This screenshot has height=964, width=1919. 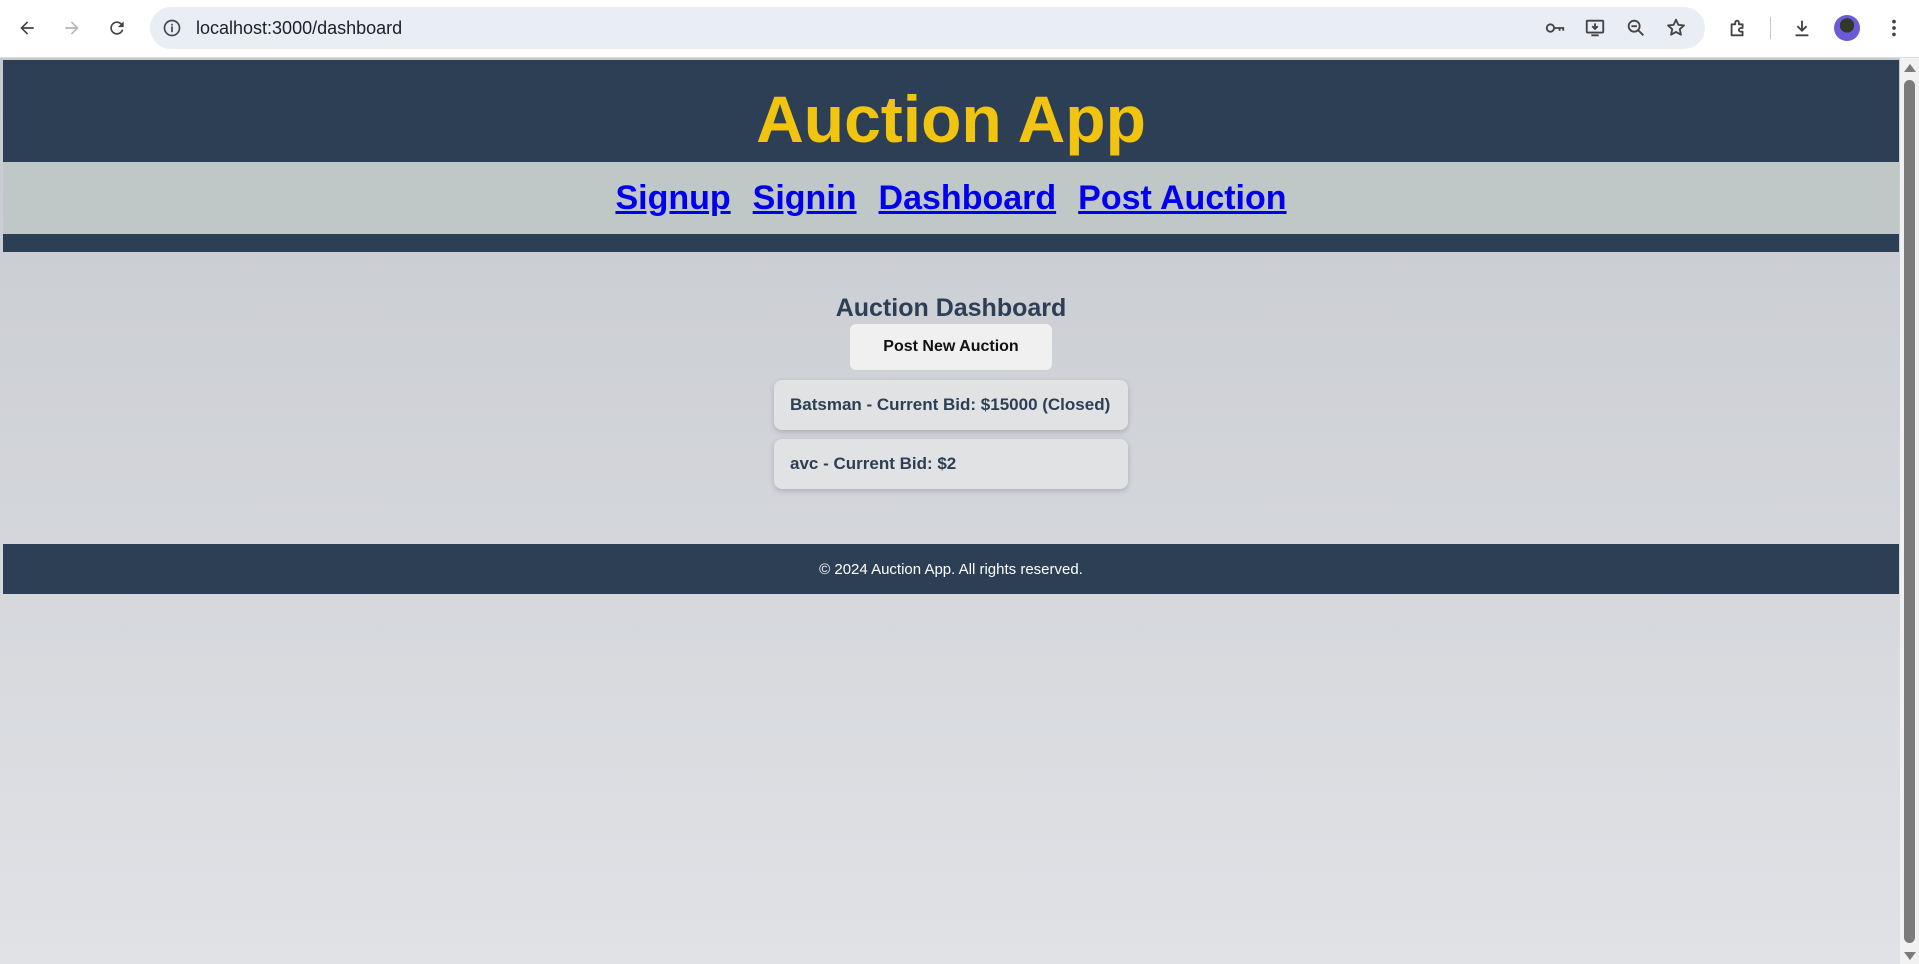 I want to click on nav-link-signup: Signup, so click(x=672, y=198).